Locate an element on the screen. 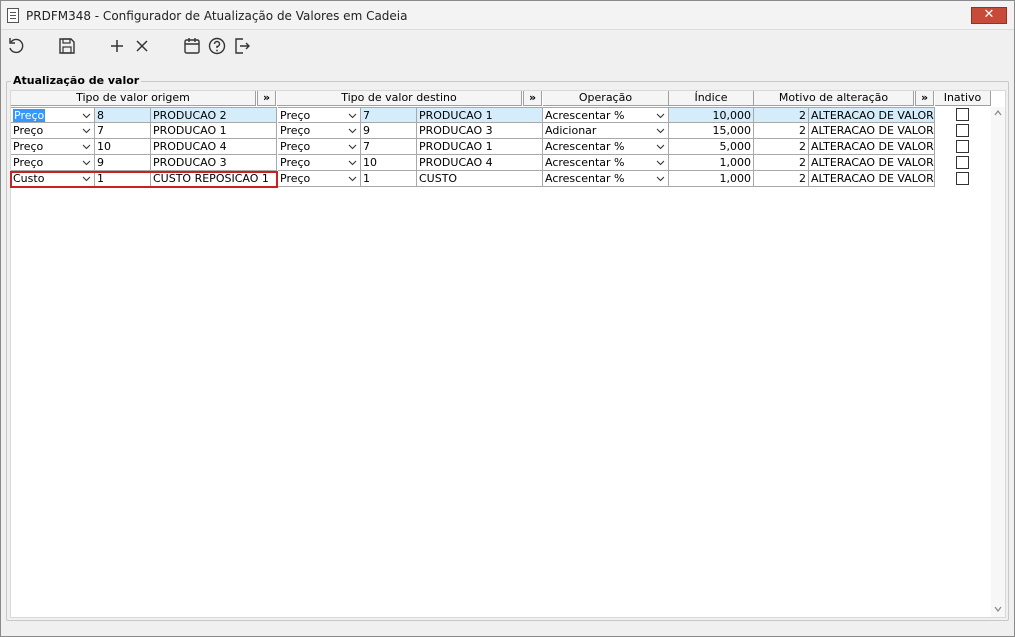 The height and width of the screenshot is (637, 1015). tipo-origem-select: Custo is located at coordinates (53, 179).